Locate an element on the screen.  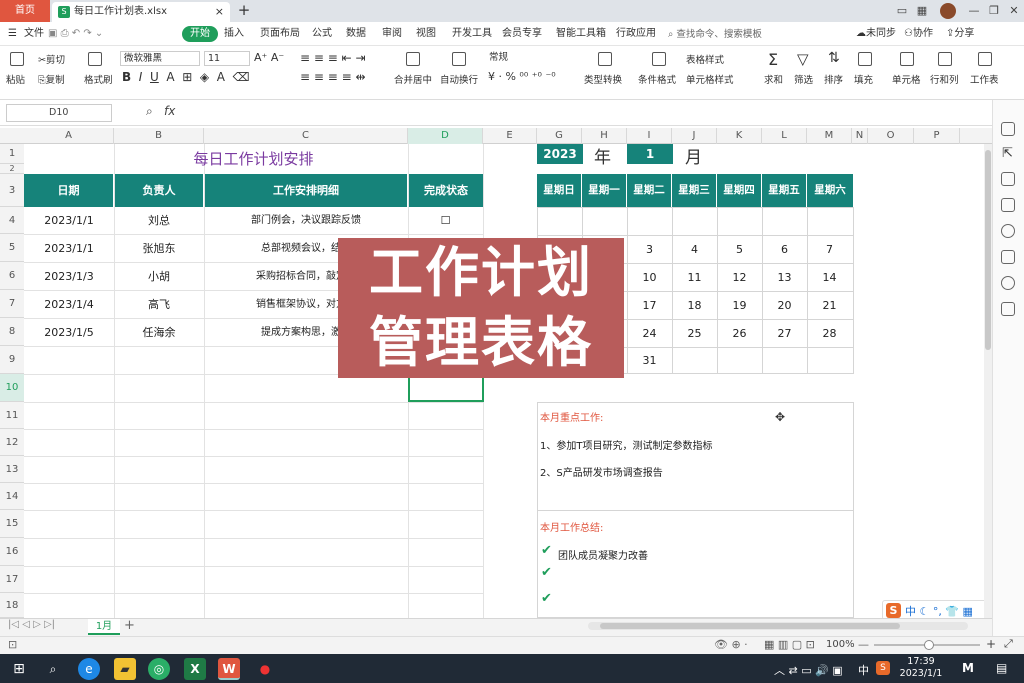
calendar-day: 28 is located at coordinates (829, 333).